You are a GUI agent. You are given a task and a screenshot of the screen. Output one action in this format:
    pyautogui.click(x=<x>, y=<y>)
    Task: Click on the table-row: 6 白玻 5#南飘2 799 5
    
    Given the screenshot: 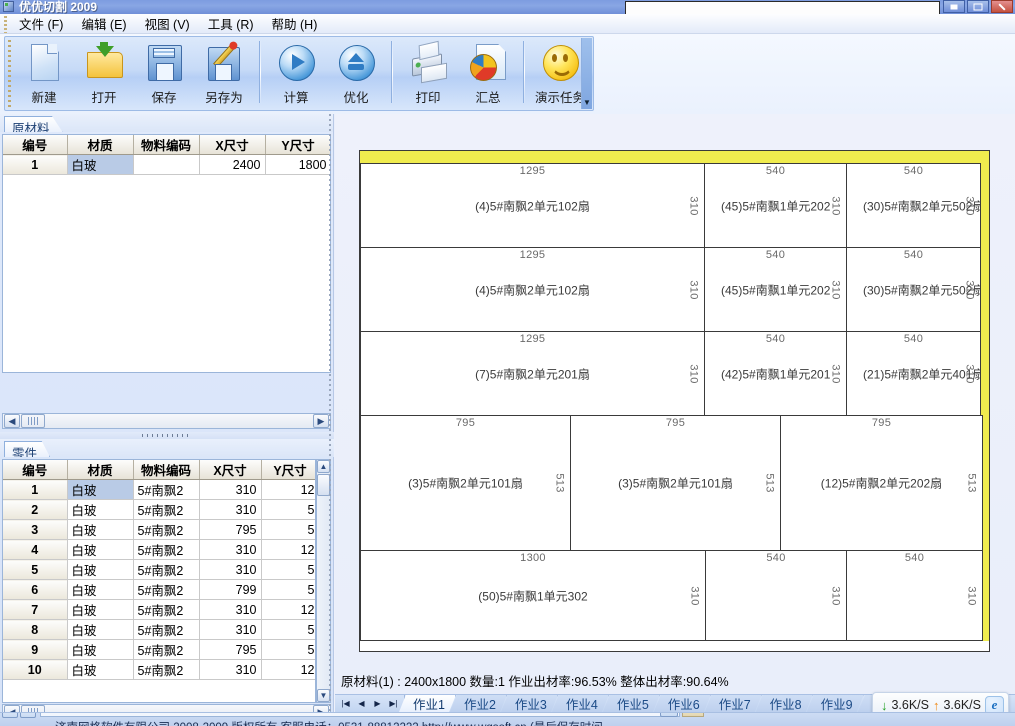 What is the action you would take?
    pyautogui.click(x=159, y=589)
    